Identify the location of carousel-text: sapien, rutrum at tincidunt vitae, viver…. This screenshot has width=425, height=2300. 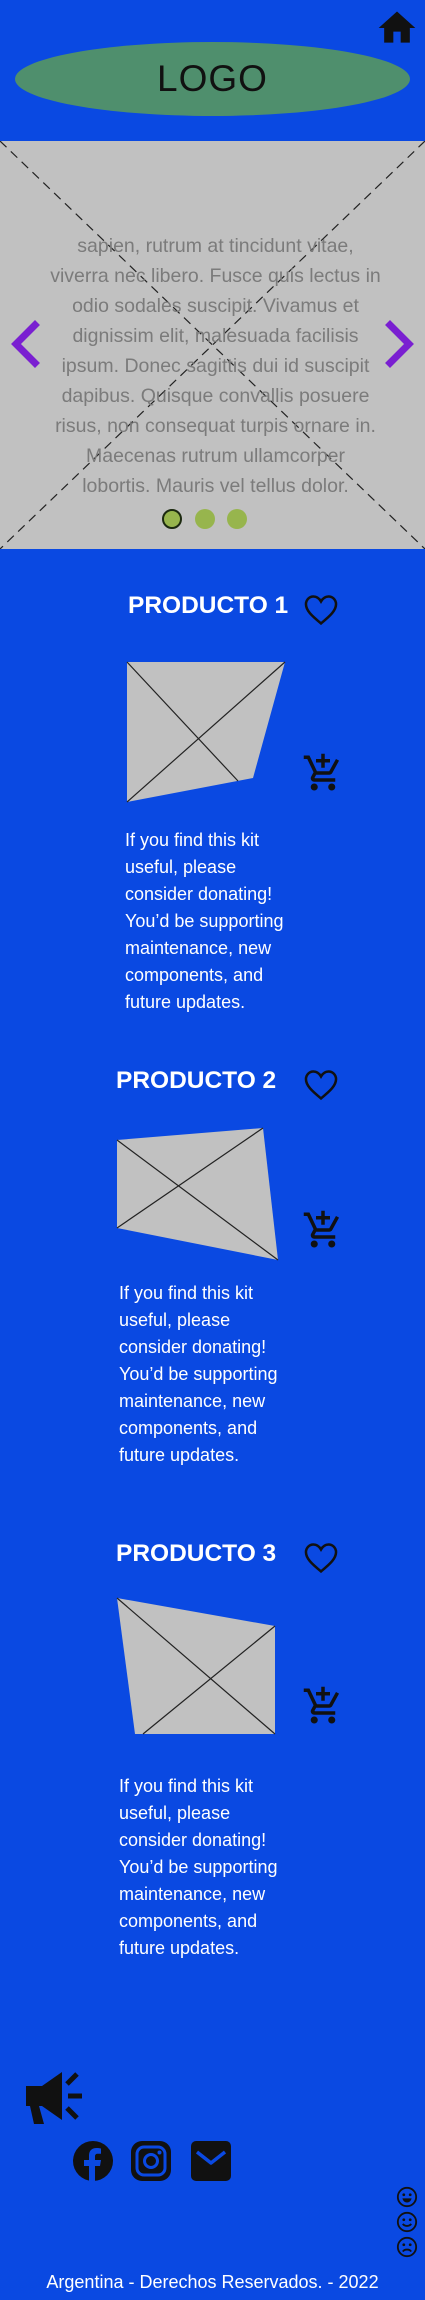
(215, 366).